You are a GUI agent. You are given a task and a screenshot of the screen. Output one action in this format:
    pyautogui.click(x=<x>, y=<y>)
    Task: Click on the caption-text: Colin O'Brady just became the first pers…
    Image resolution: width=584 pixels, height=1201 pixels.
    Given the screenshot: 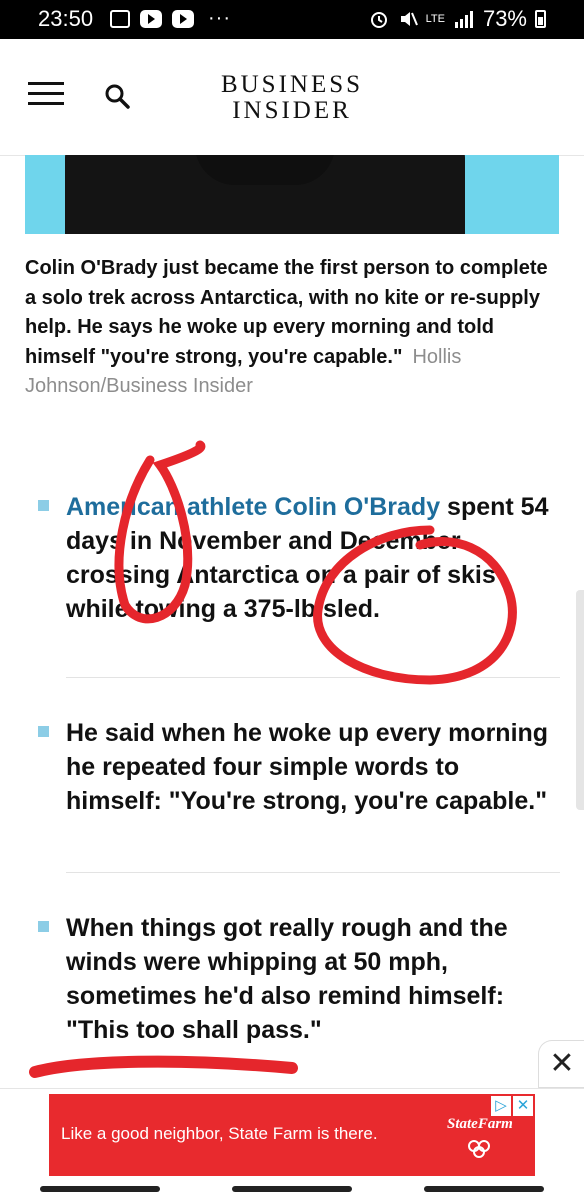 What is the action you would take?
    pyautogui.click(x=286, y=312)
    